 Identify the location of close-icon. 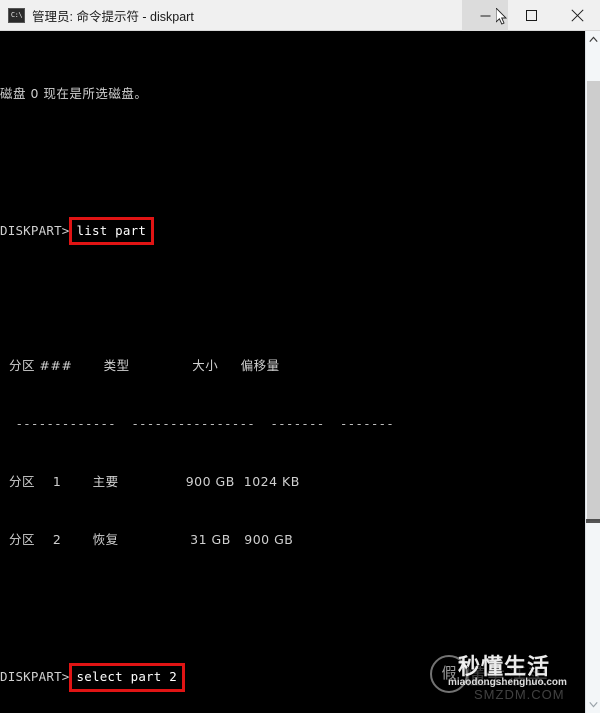
(577, 15).